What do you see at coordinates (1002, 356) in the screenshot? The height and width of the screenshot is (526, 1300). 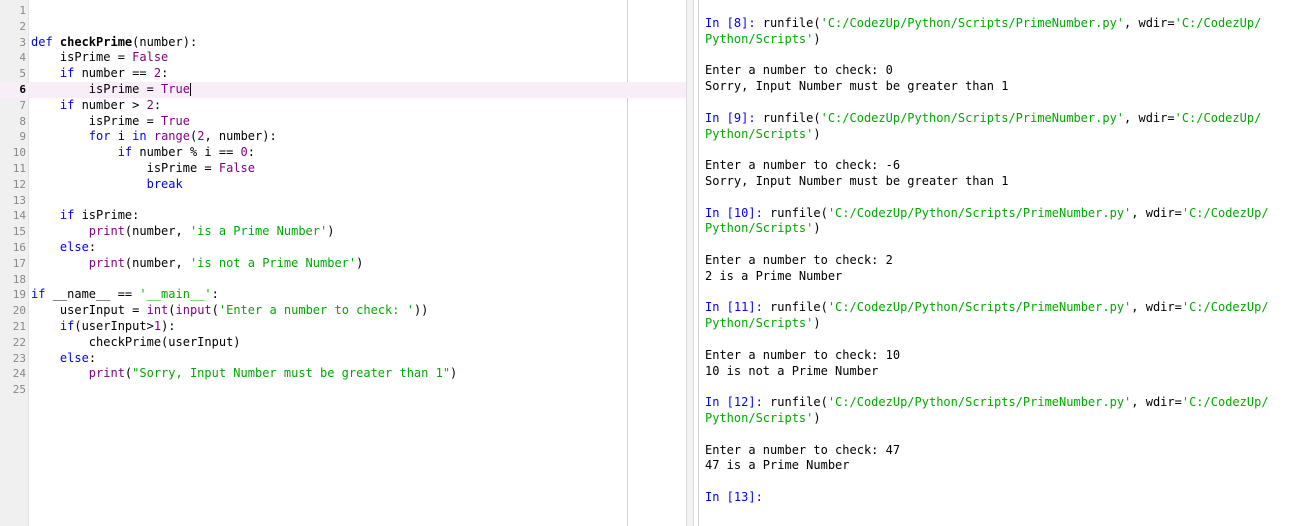 I see `console-line: Enter a number to check: 10` at bounding box center [1002, 356].